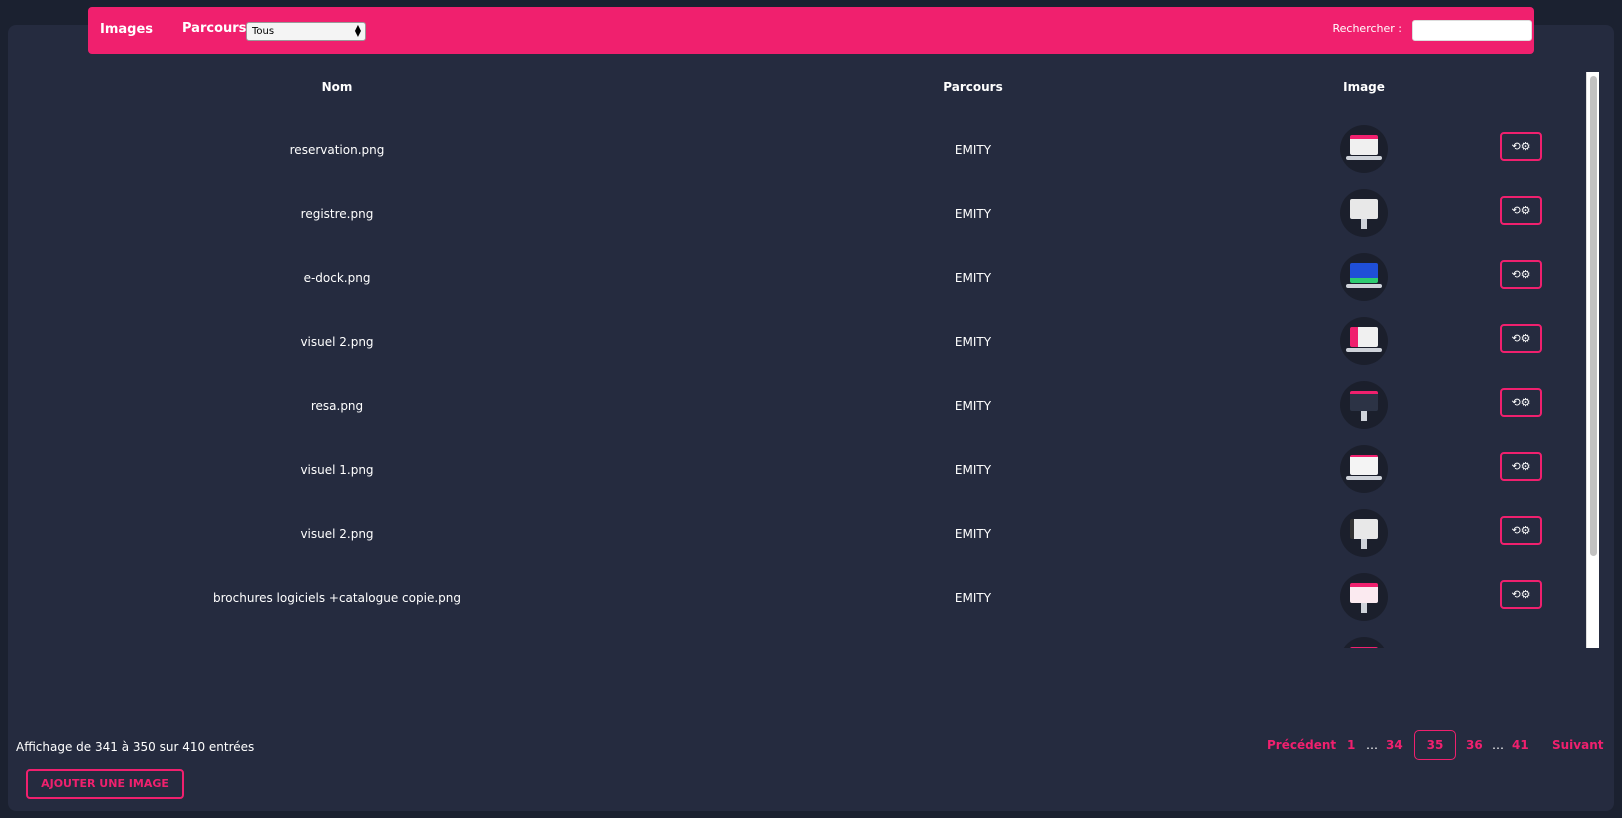  I want to click on column-header-parcours: Parcours, so click(972, 87).